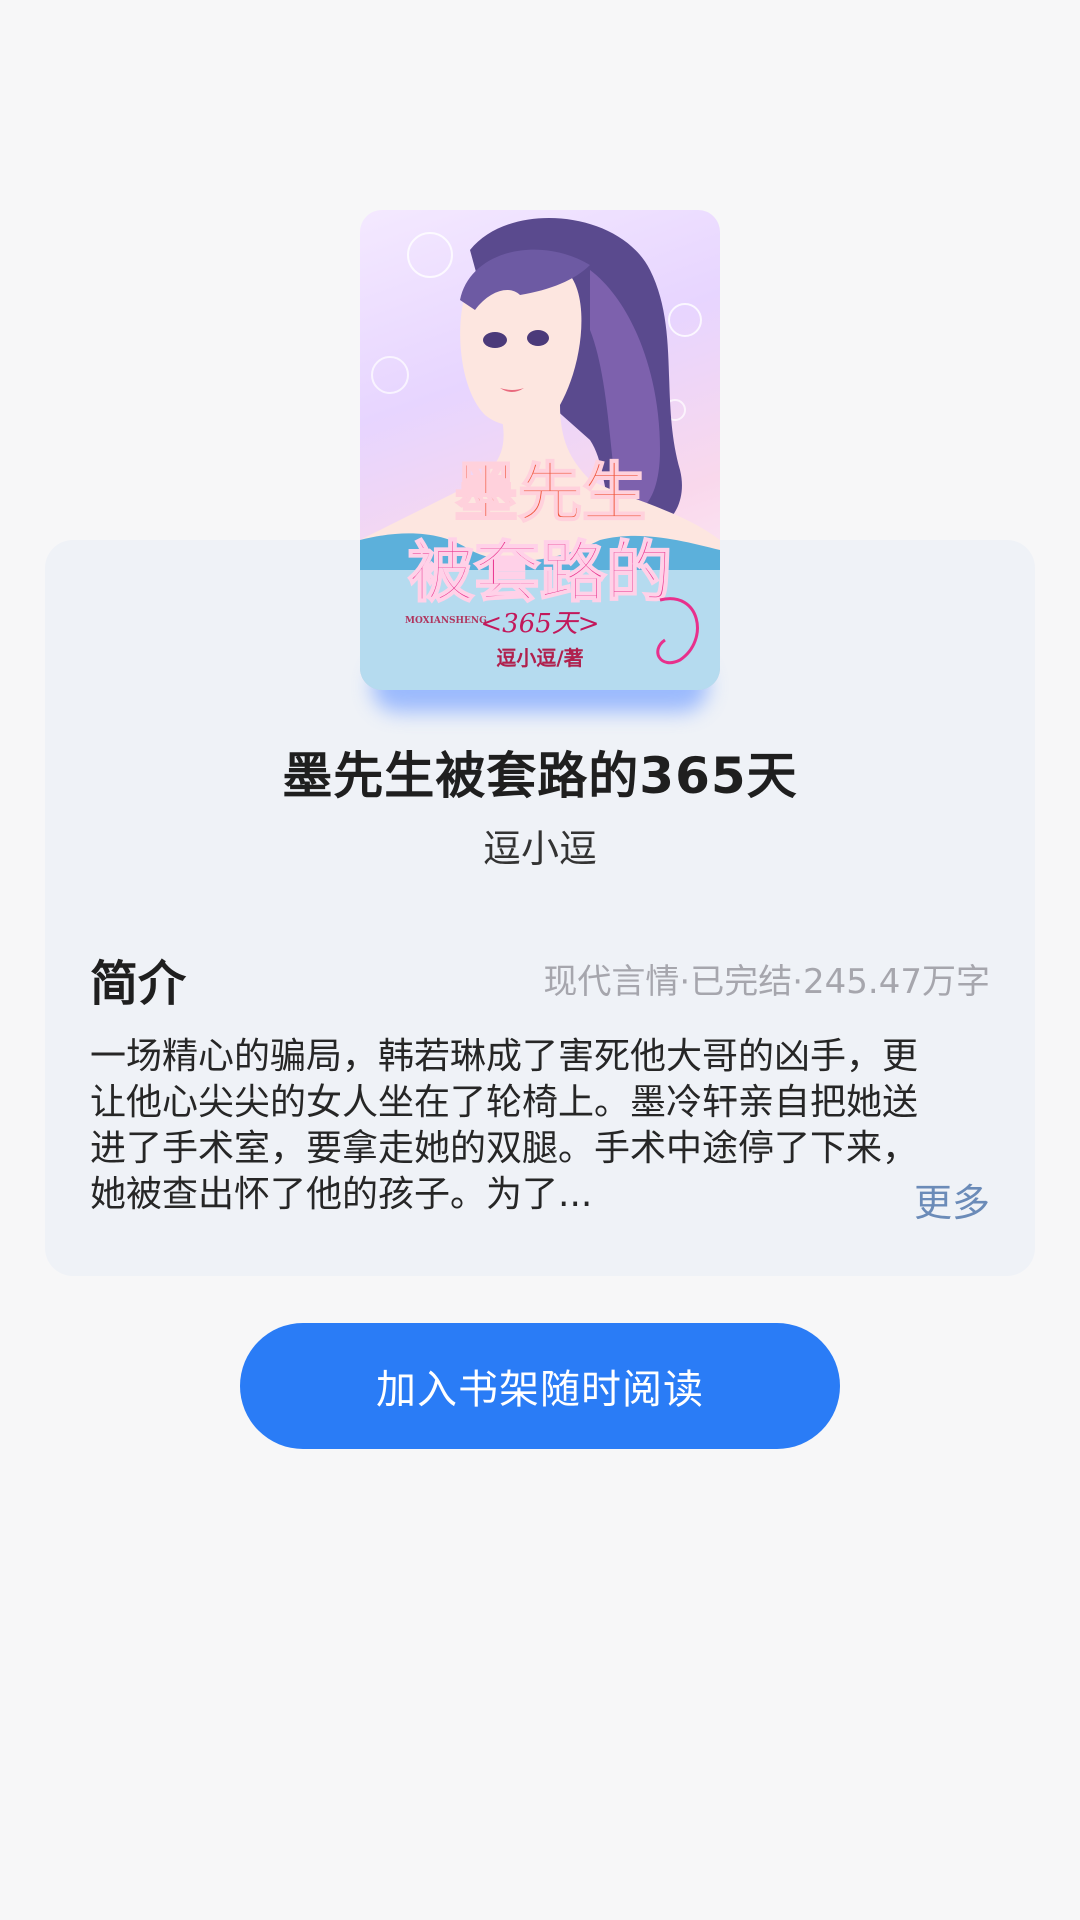 The image size is (1080, 1920). What do you see at coordinates (540, 845) in the screenshot?
I see `book-author: 逗小逗` at bounding box center [540, 845].